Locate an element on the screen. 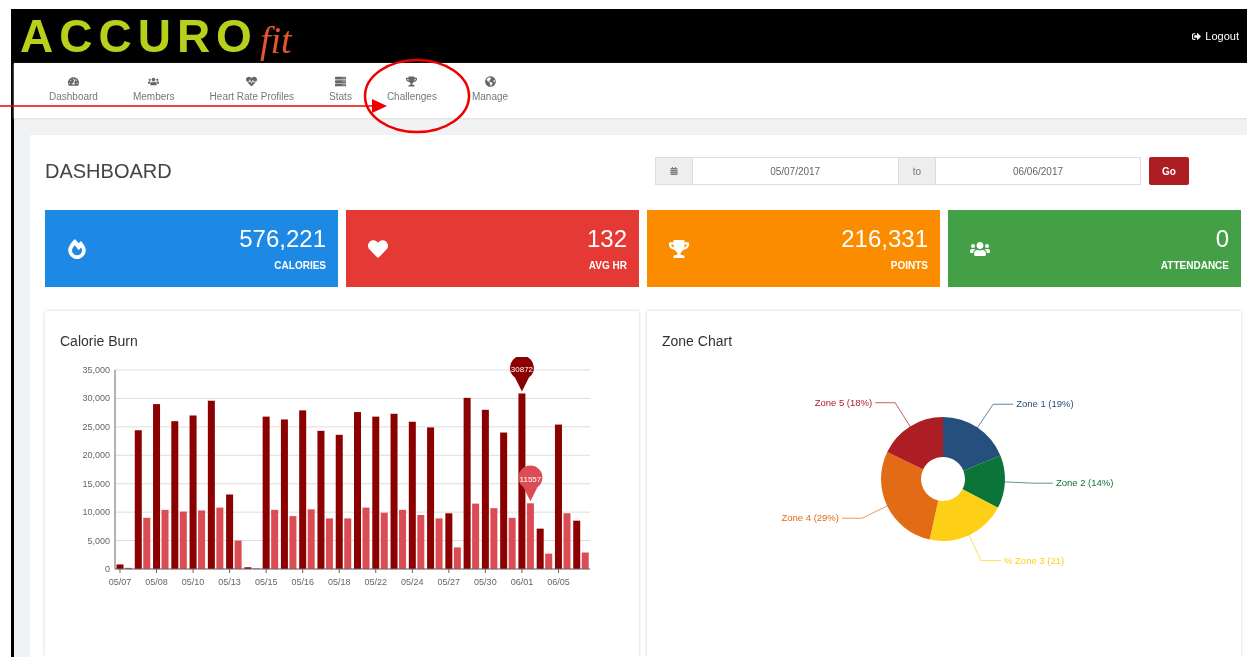 The height and width of the screenshot is (657, 1247). stat-label: POINTS is located at coordinates (909, 265).